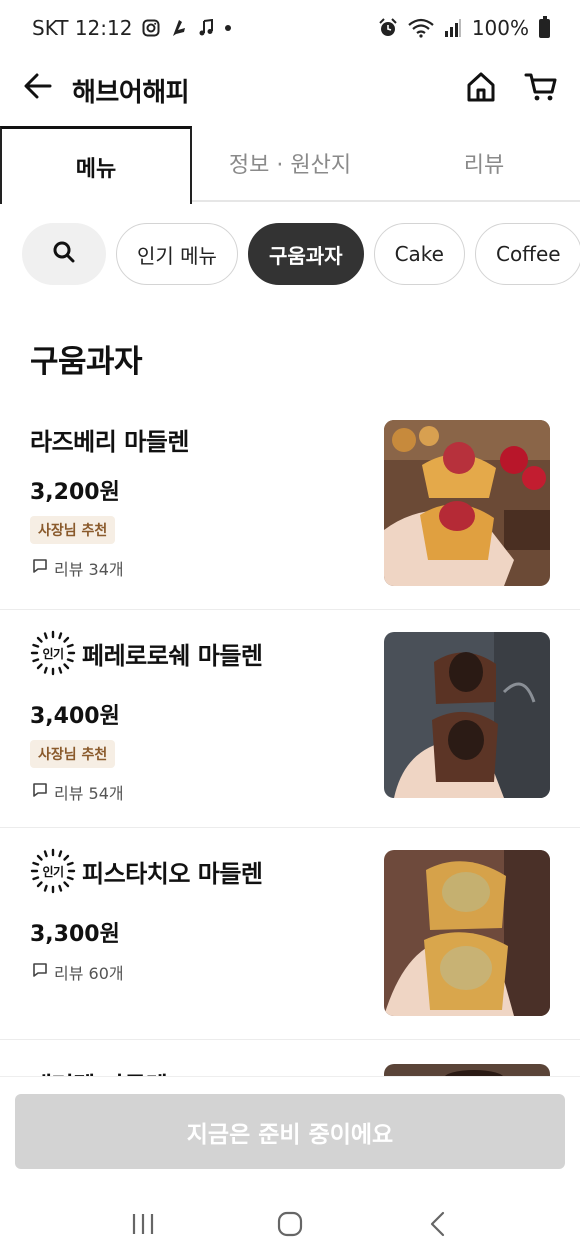 The height and width of the screenshot is (1257, 580). I want to click on music-note-icon, so click(206, 28).